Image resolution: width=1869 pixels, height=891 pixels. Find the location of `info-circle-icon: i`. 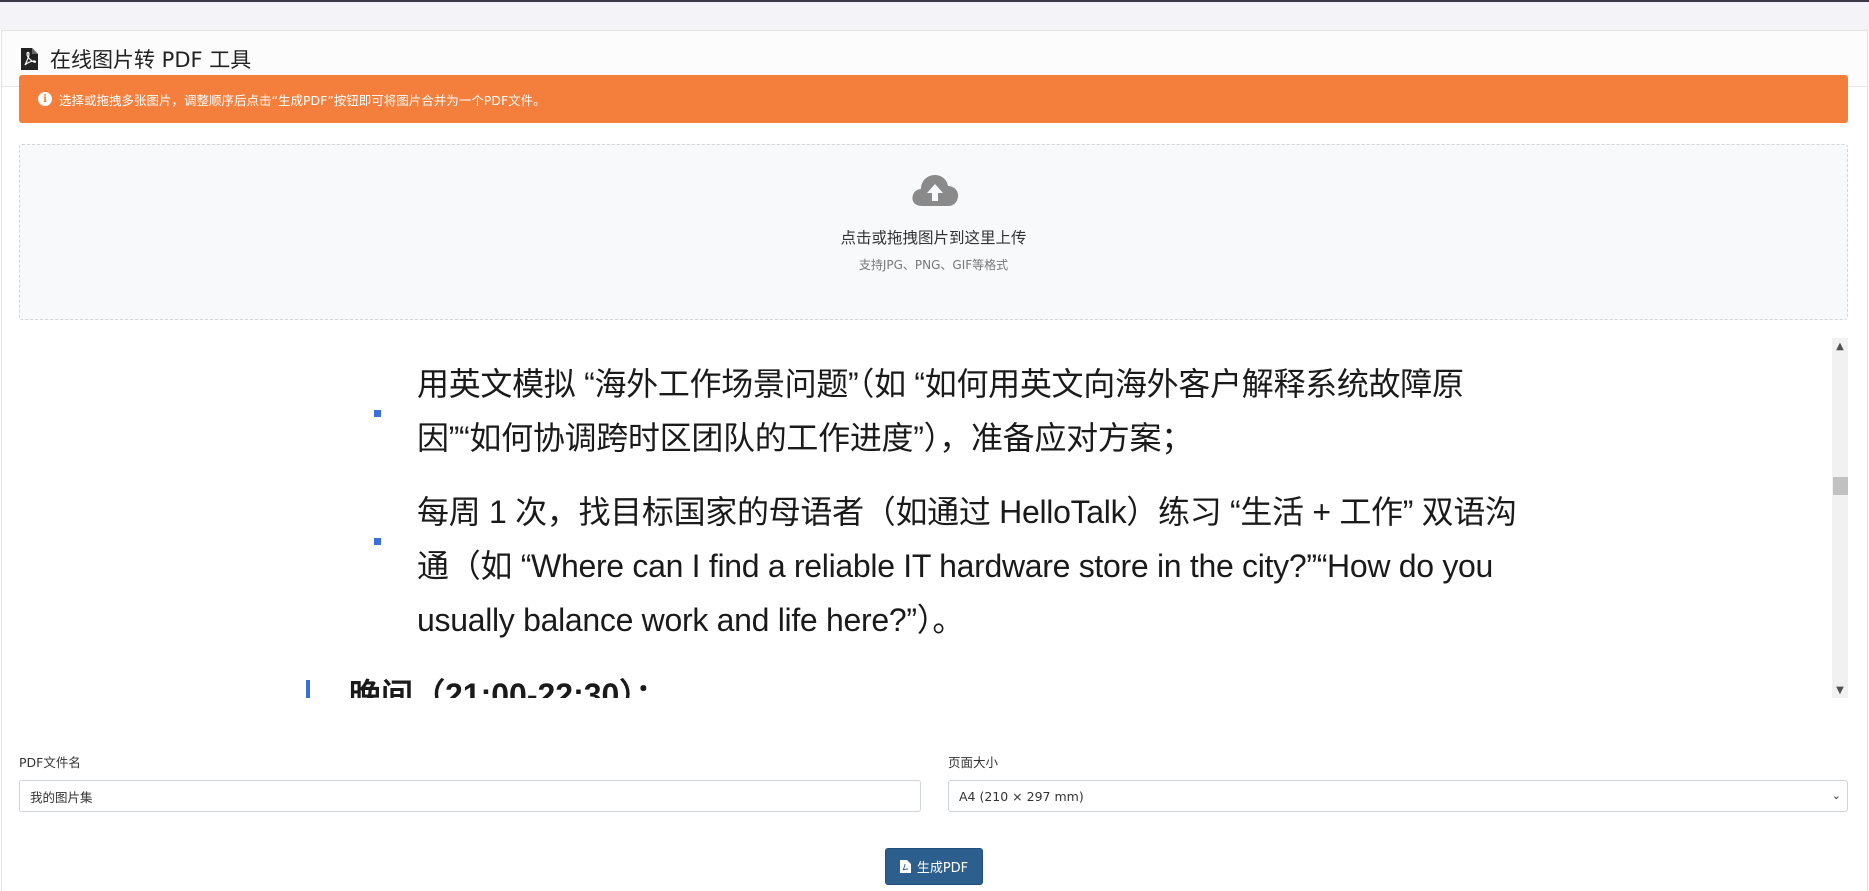

info-circle-icon: i is located at coordinates (45, 99).